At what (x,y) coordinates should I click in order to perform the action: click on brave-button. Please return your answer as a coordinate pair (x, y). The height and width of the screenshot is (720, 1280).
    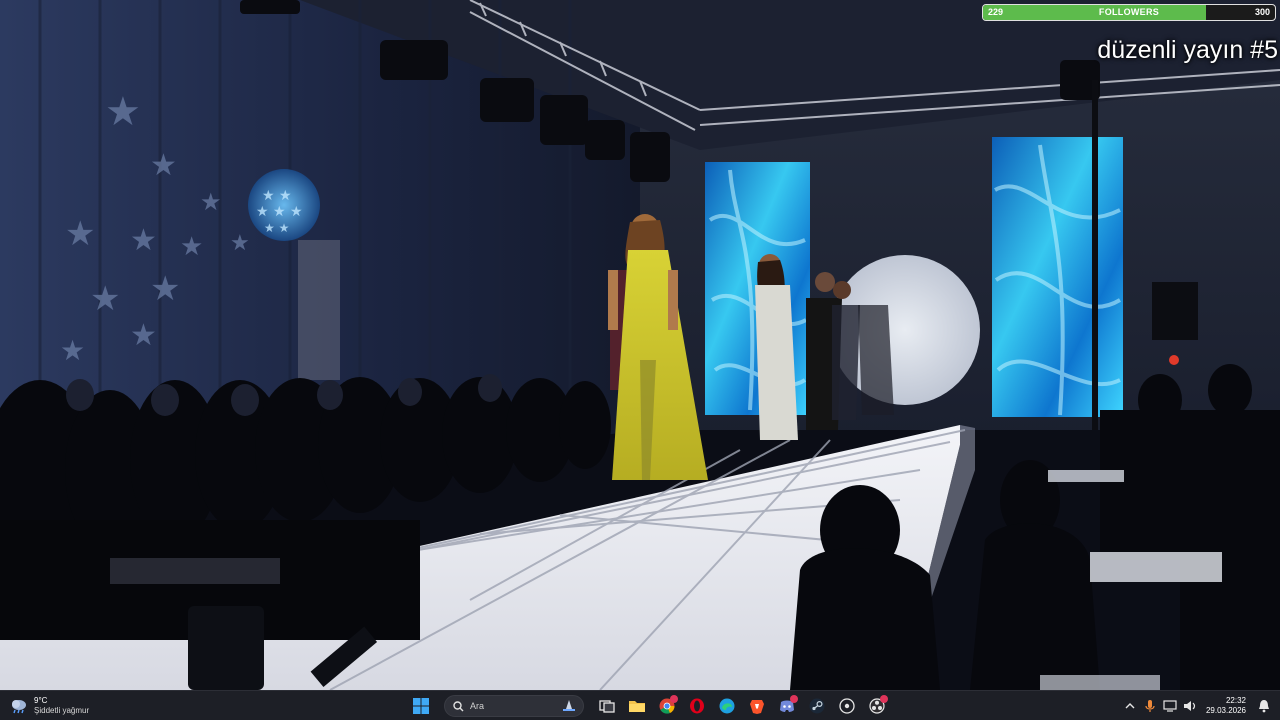
    Looking at the image, I should click on (757, 706).